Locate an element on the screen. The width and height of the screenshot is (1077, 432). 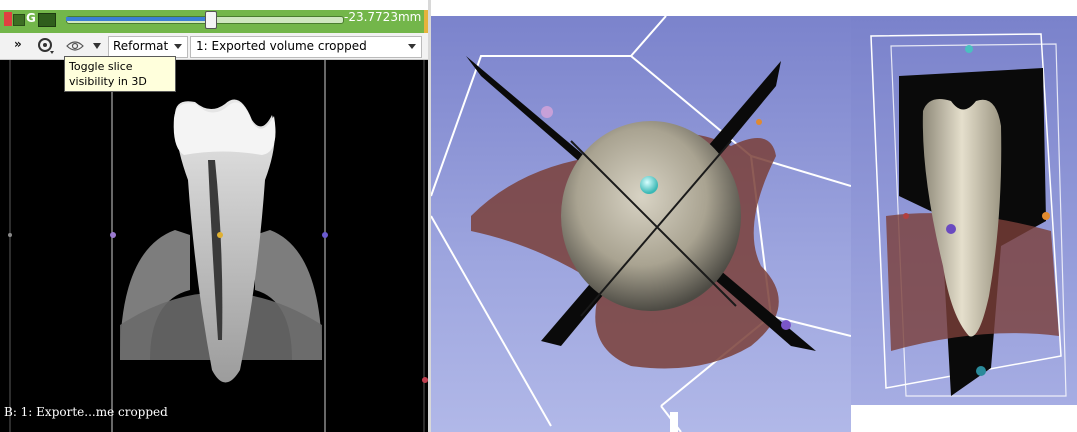
link-icon is located at coordinates (47, 20).